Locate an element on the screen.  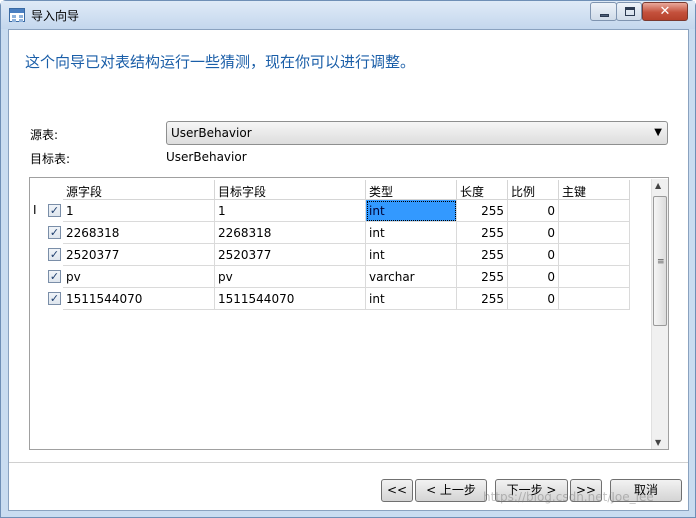
table-icon is located at coordinates (17, 15).